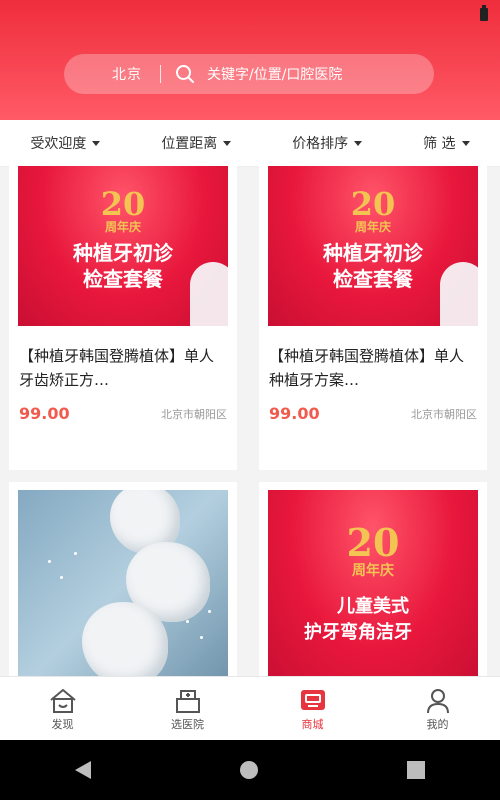 The width and height of the screenshot is (500, 800). I want to click on product-card: 20 周年庆 儿童美式 护牙弯角洁牙, so click(373, 579).